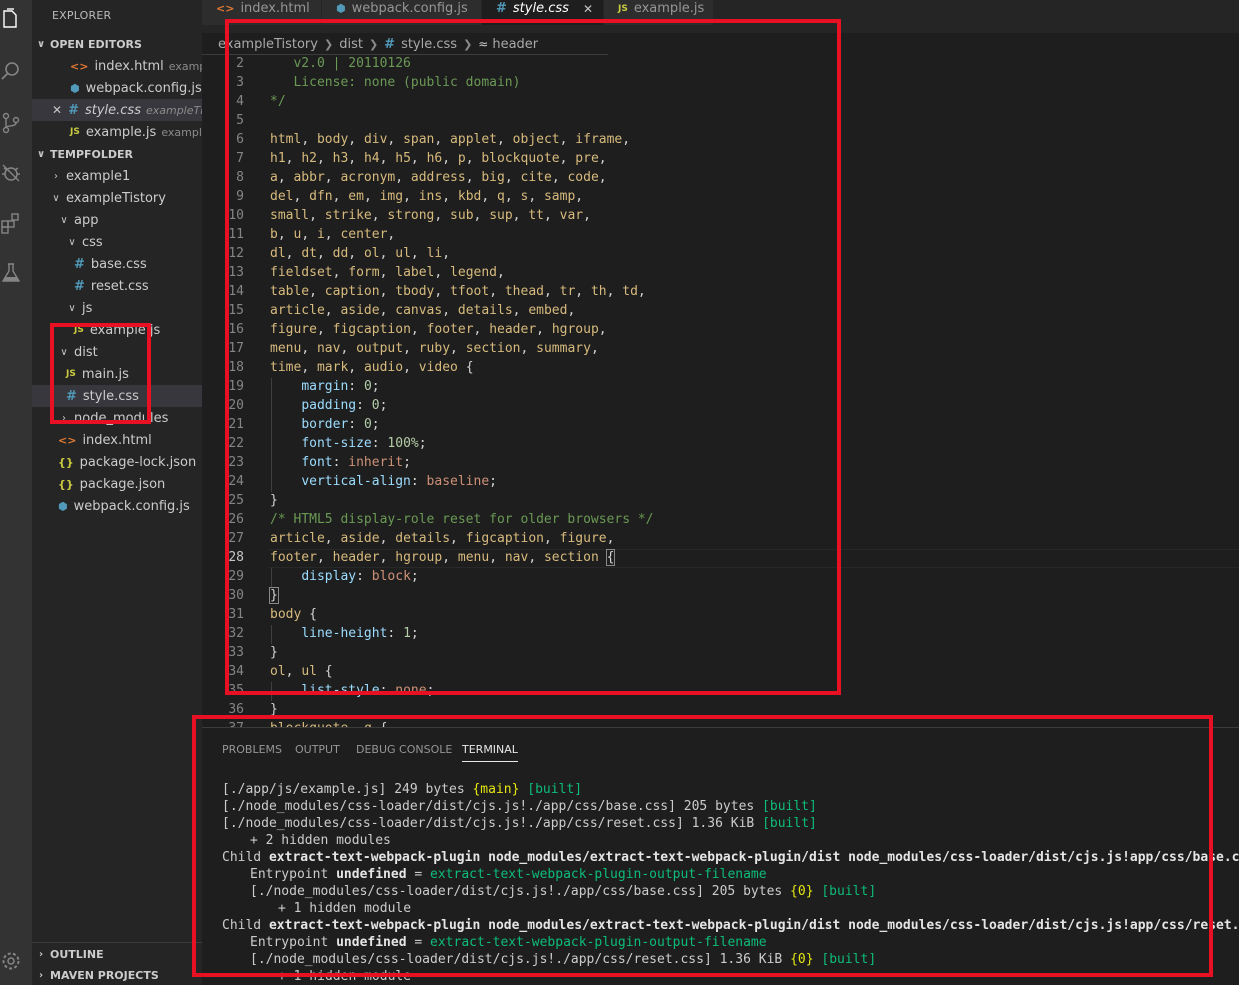 The image size is (1239, 985). Describe the element at coordinates (588, 9) in the screenshot. I see `close-tab-icon: ✕` at that location.